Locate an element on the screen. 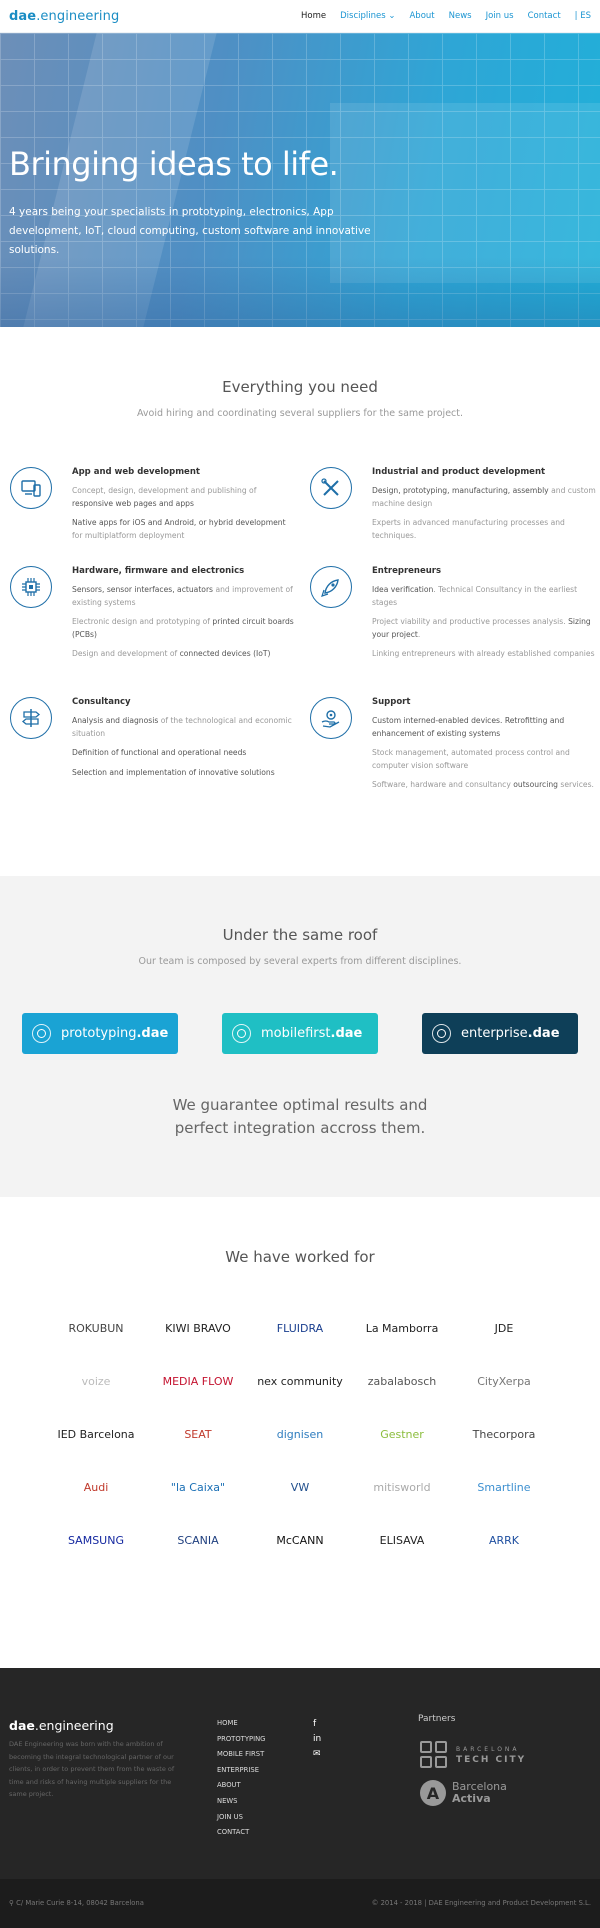 The image size is (600, 1928). nav-item-join-us: Join us is located at coordinates (500, 16).